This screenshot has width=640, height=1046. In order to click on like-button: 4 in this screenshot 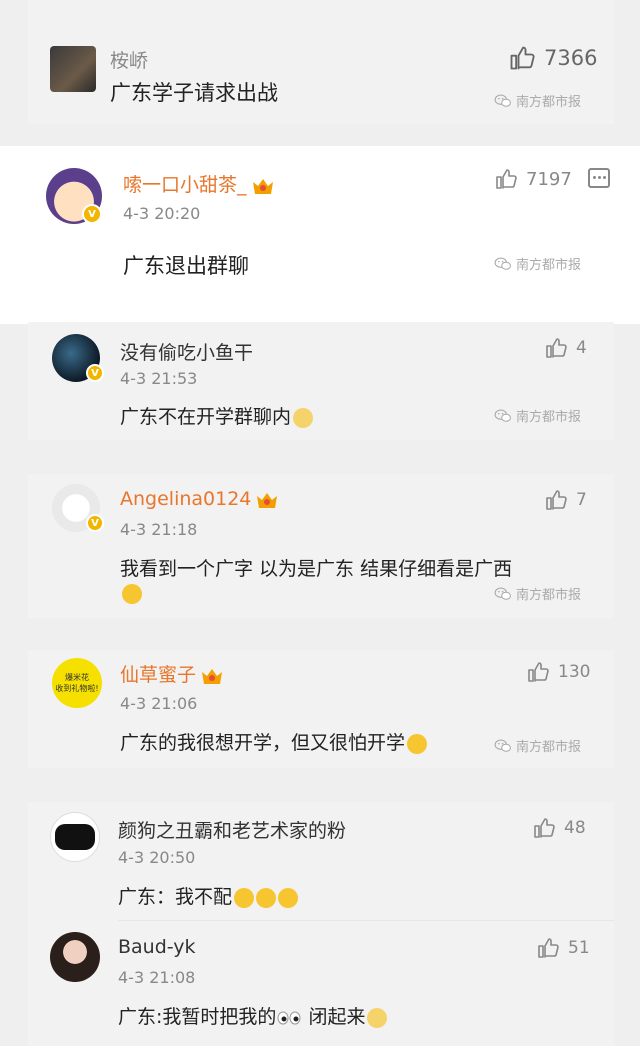, I will do `click(565, 348)`.